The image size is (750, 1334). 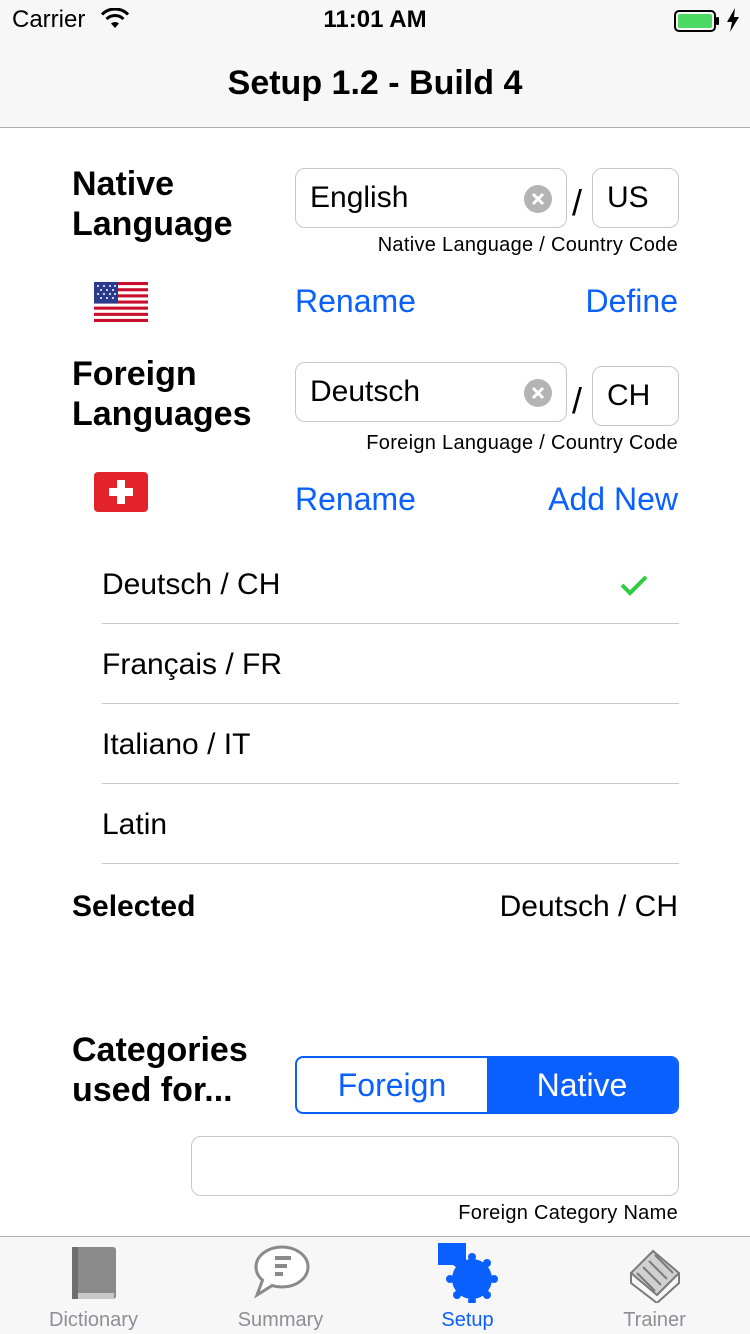 I want to click on heading-line: Native, so click(x=123, y=184).